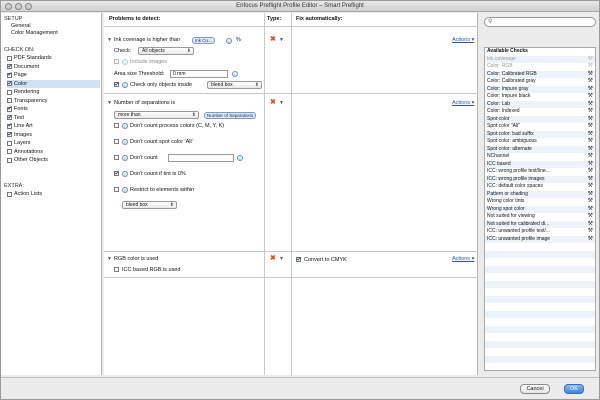 The width and height of the screenshot is (600, 400). Describe the element at coordinates (117, 173) in the screenshot. I see `dont-count-tint-checkbox` at that location.